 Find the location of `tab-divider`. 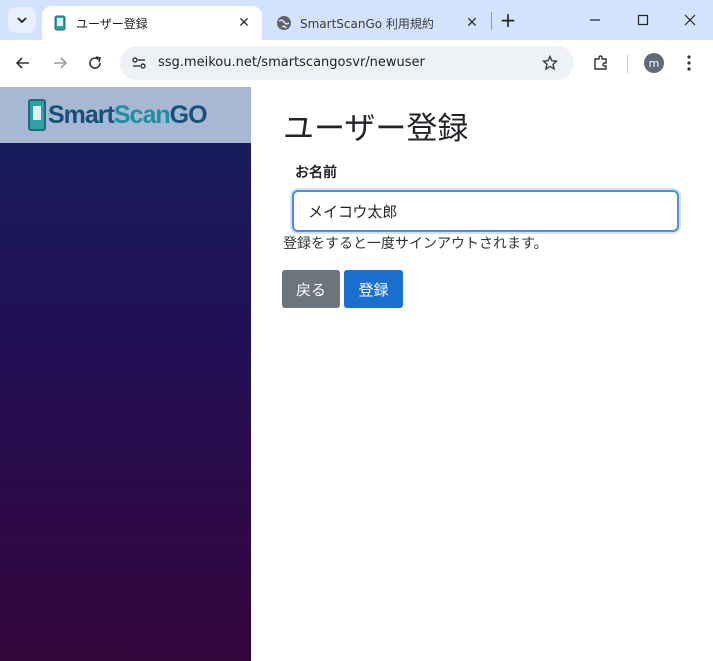

tab-divider is located at coordinates (491, 21).